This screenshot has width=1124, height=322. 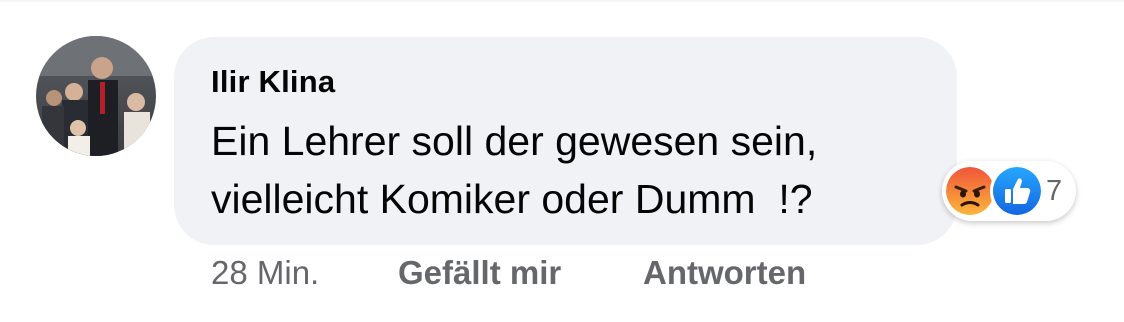 What do you see at coordinates (1054, 191) in the screenshot?
I see `reaction-count: 7` at bounding box center [1054, 191].